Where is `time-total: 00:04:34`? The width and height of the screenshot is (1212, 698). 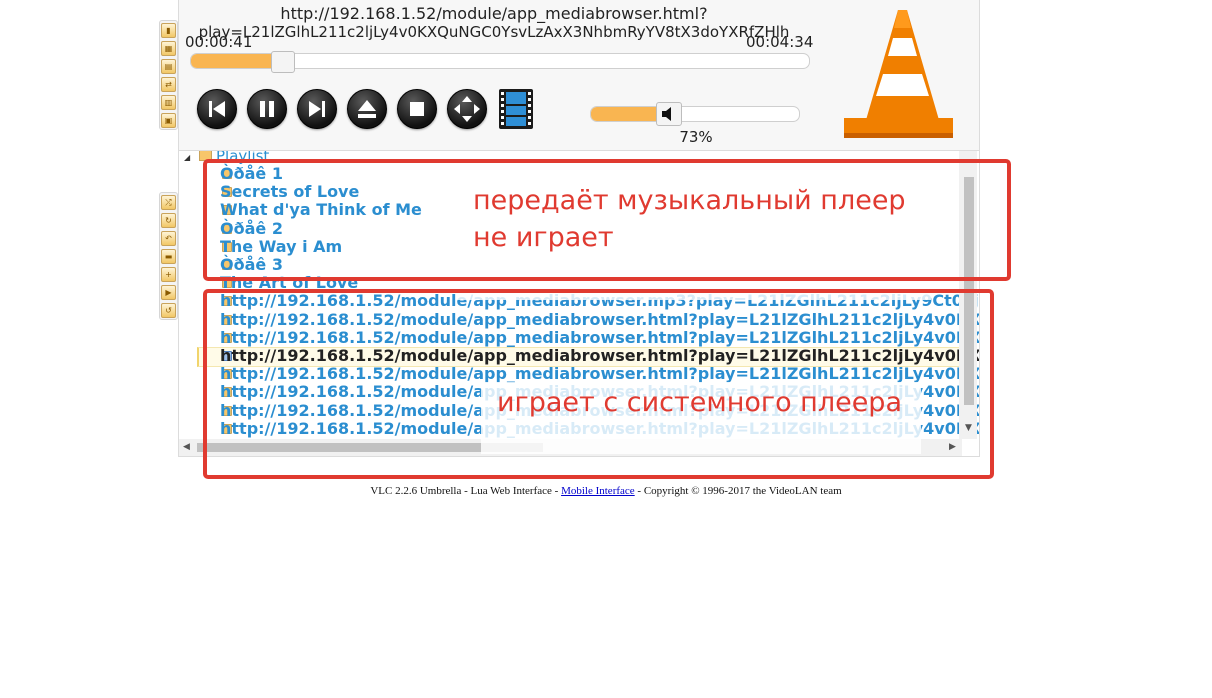 time-total: 00:04:34 is located at coordinates (780, 42).